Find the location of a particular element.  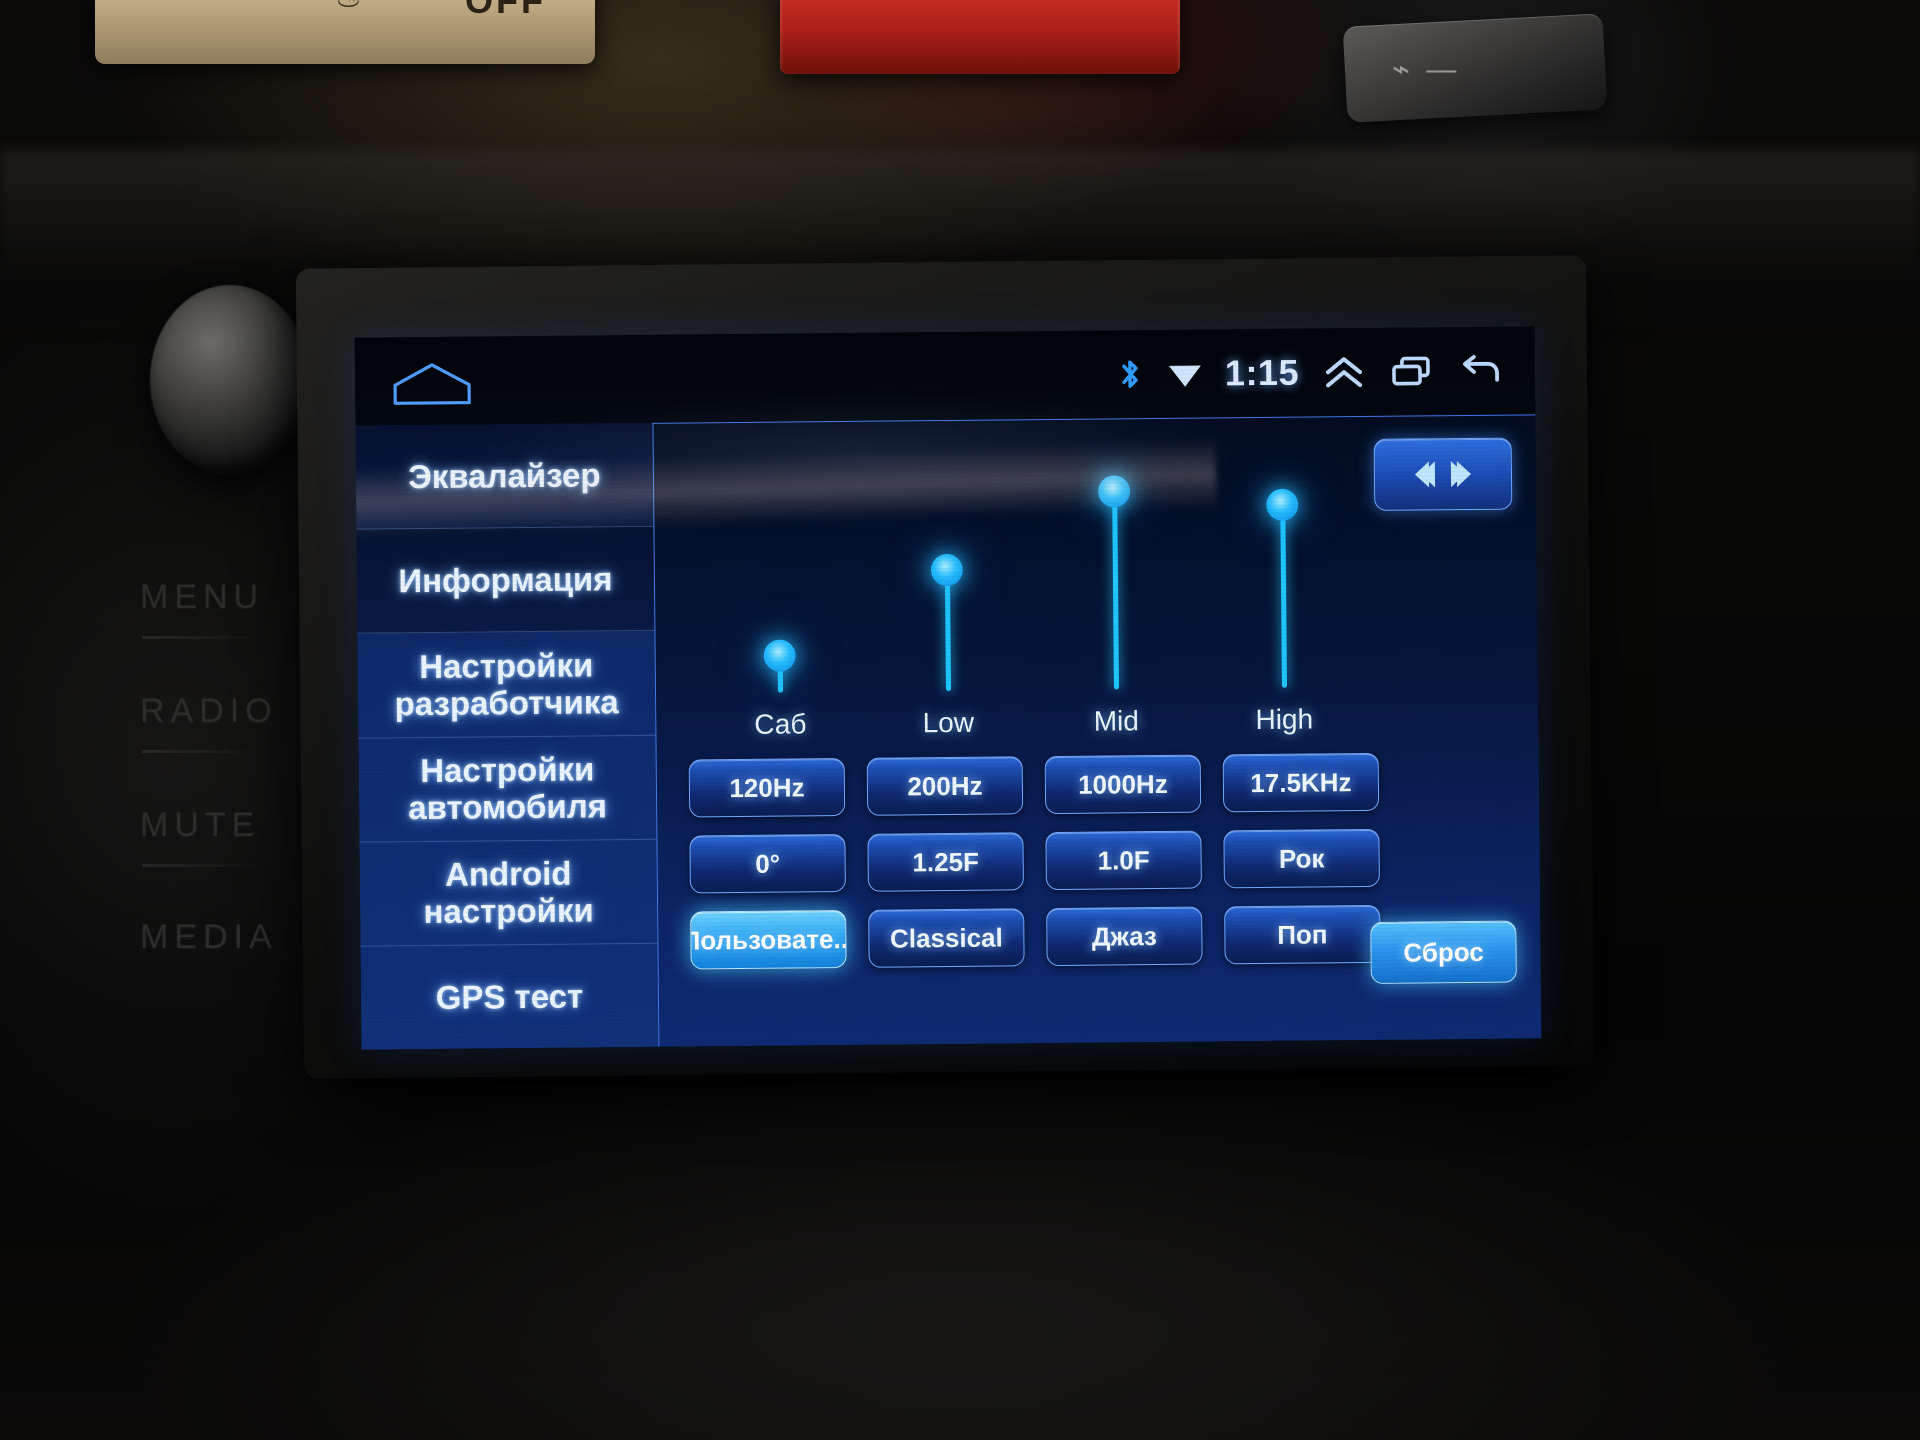

freq-button-120hz: 120Hz is located at coordinates (767, 787).